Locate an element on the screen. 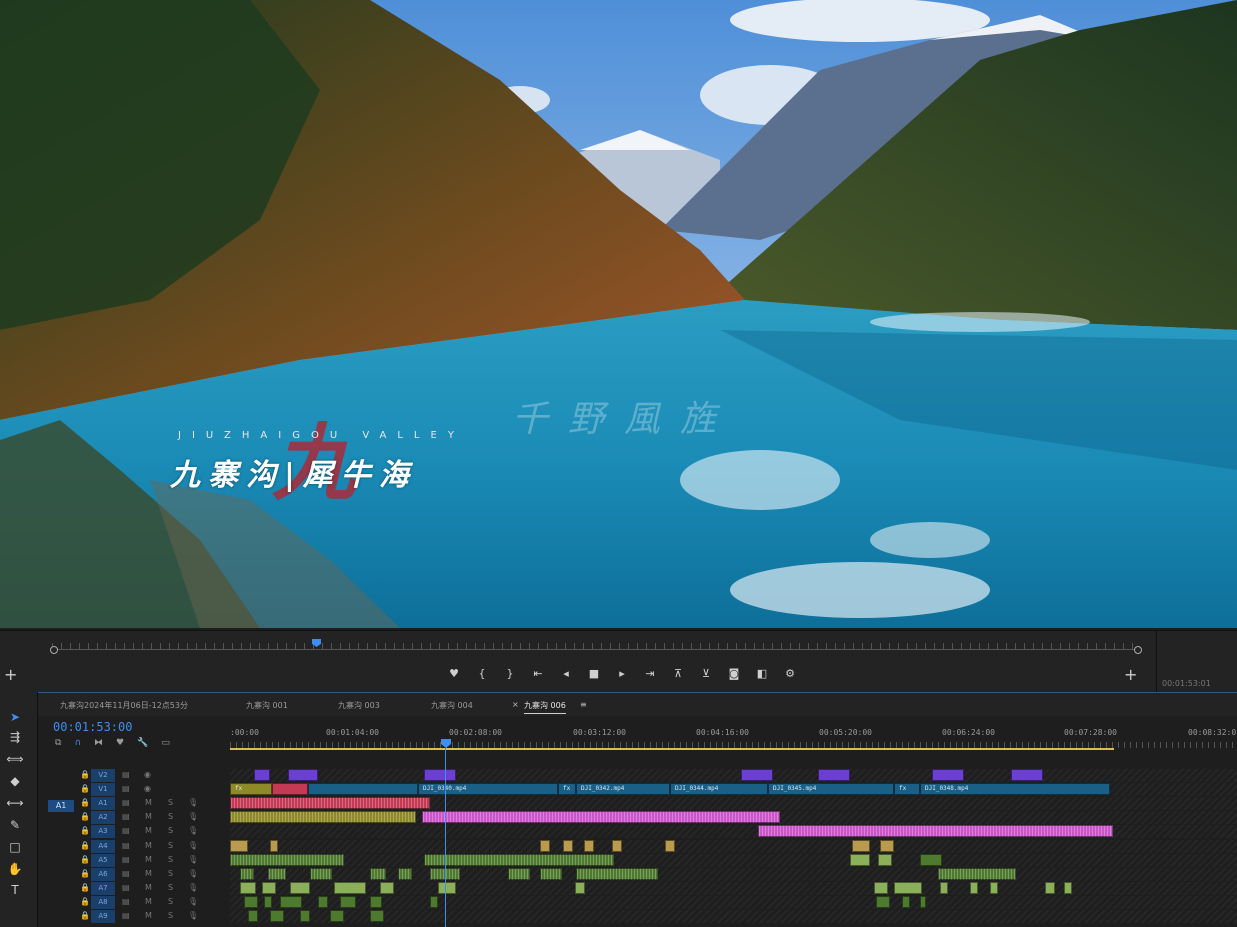 The image size is (1237, 927). timeline-timecode: 00:01:53:00 is located at coordinates (92, 727).